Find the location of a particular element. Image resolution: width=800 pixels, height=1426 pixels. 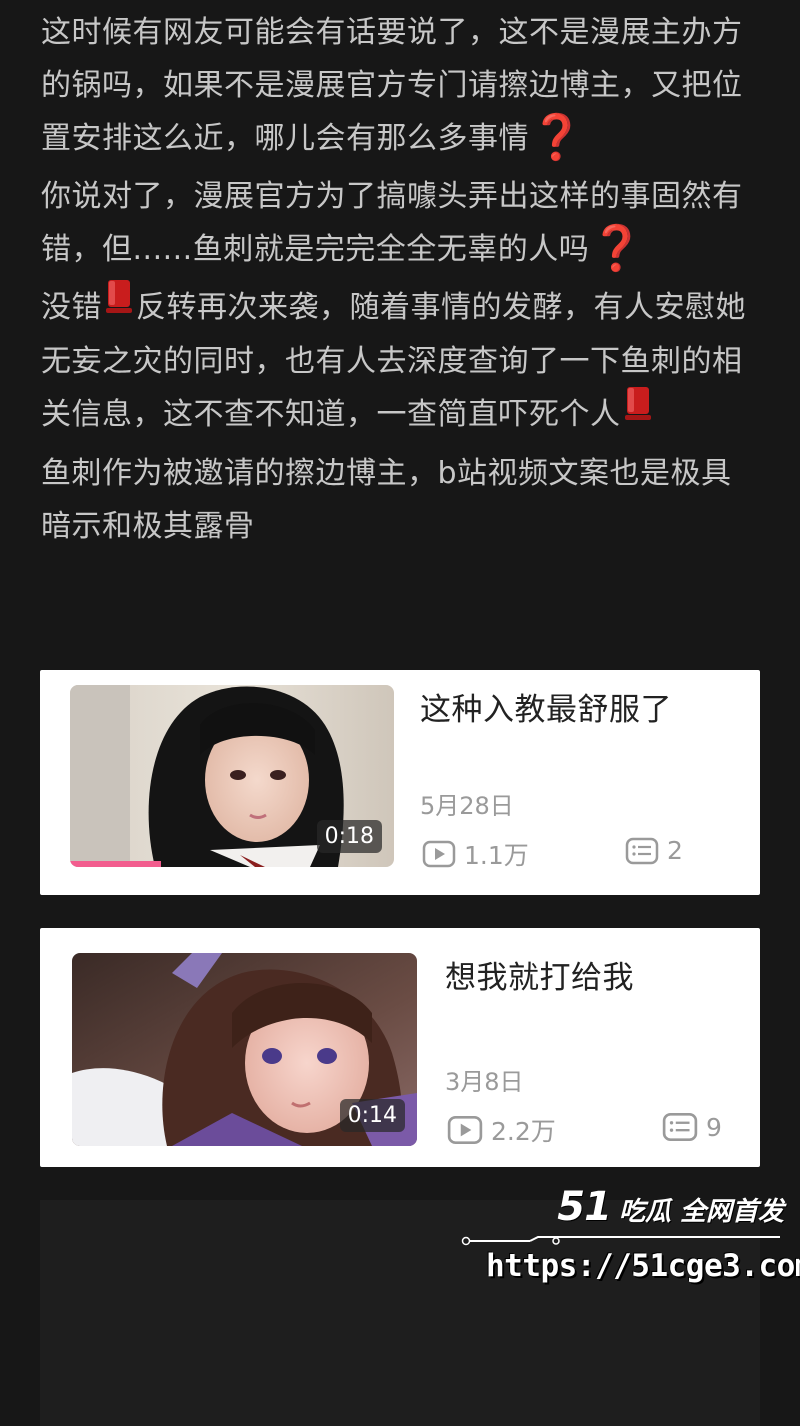

views-stat: 1.1万 is located at coordinates (475, 854).